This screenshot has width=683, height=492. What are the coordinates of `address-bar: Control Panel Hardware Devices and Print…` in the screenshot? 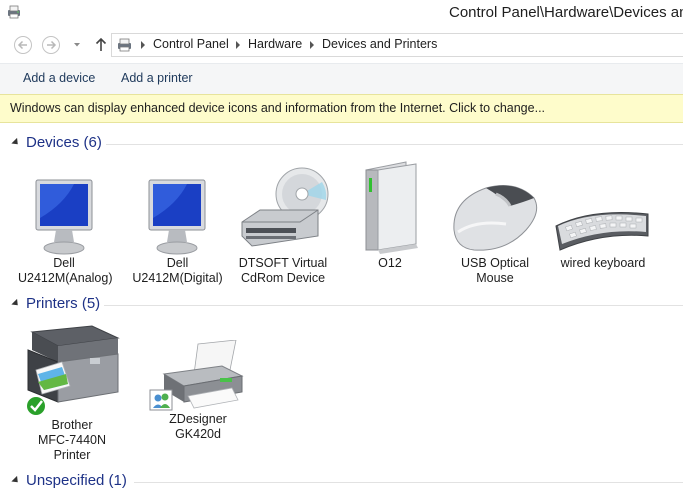 It's located at (397, 45).